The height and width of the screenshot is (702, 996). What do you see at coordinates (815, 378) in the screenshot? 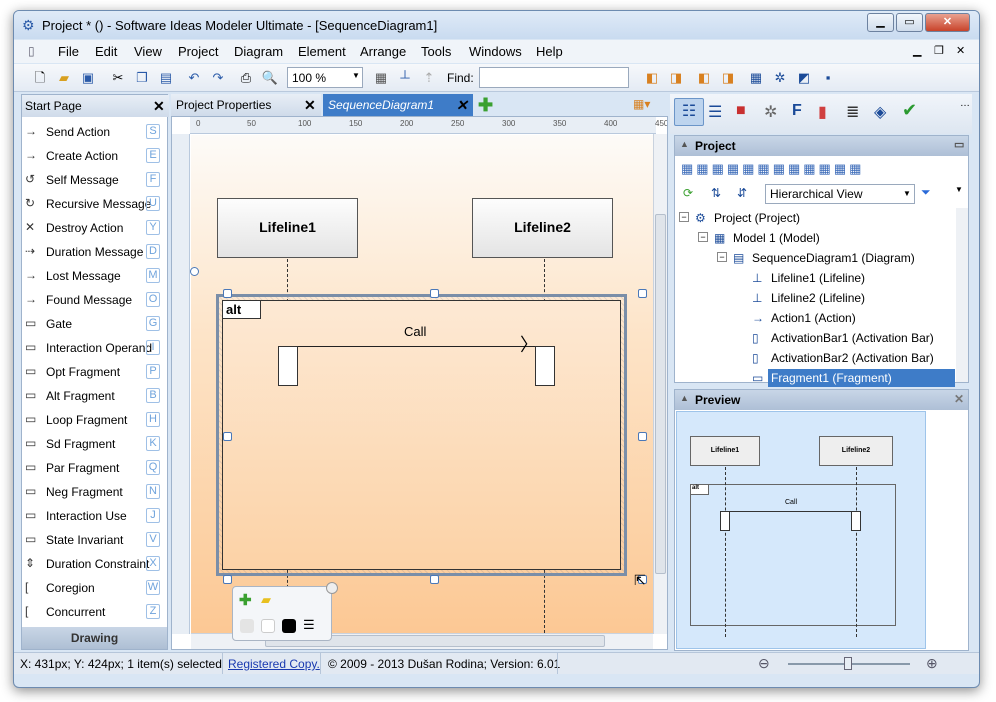
I see `tree-node: ▭ Fragment1 (Fragment)` at bounding box center [815, 378].